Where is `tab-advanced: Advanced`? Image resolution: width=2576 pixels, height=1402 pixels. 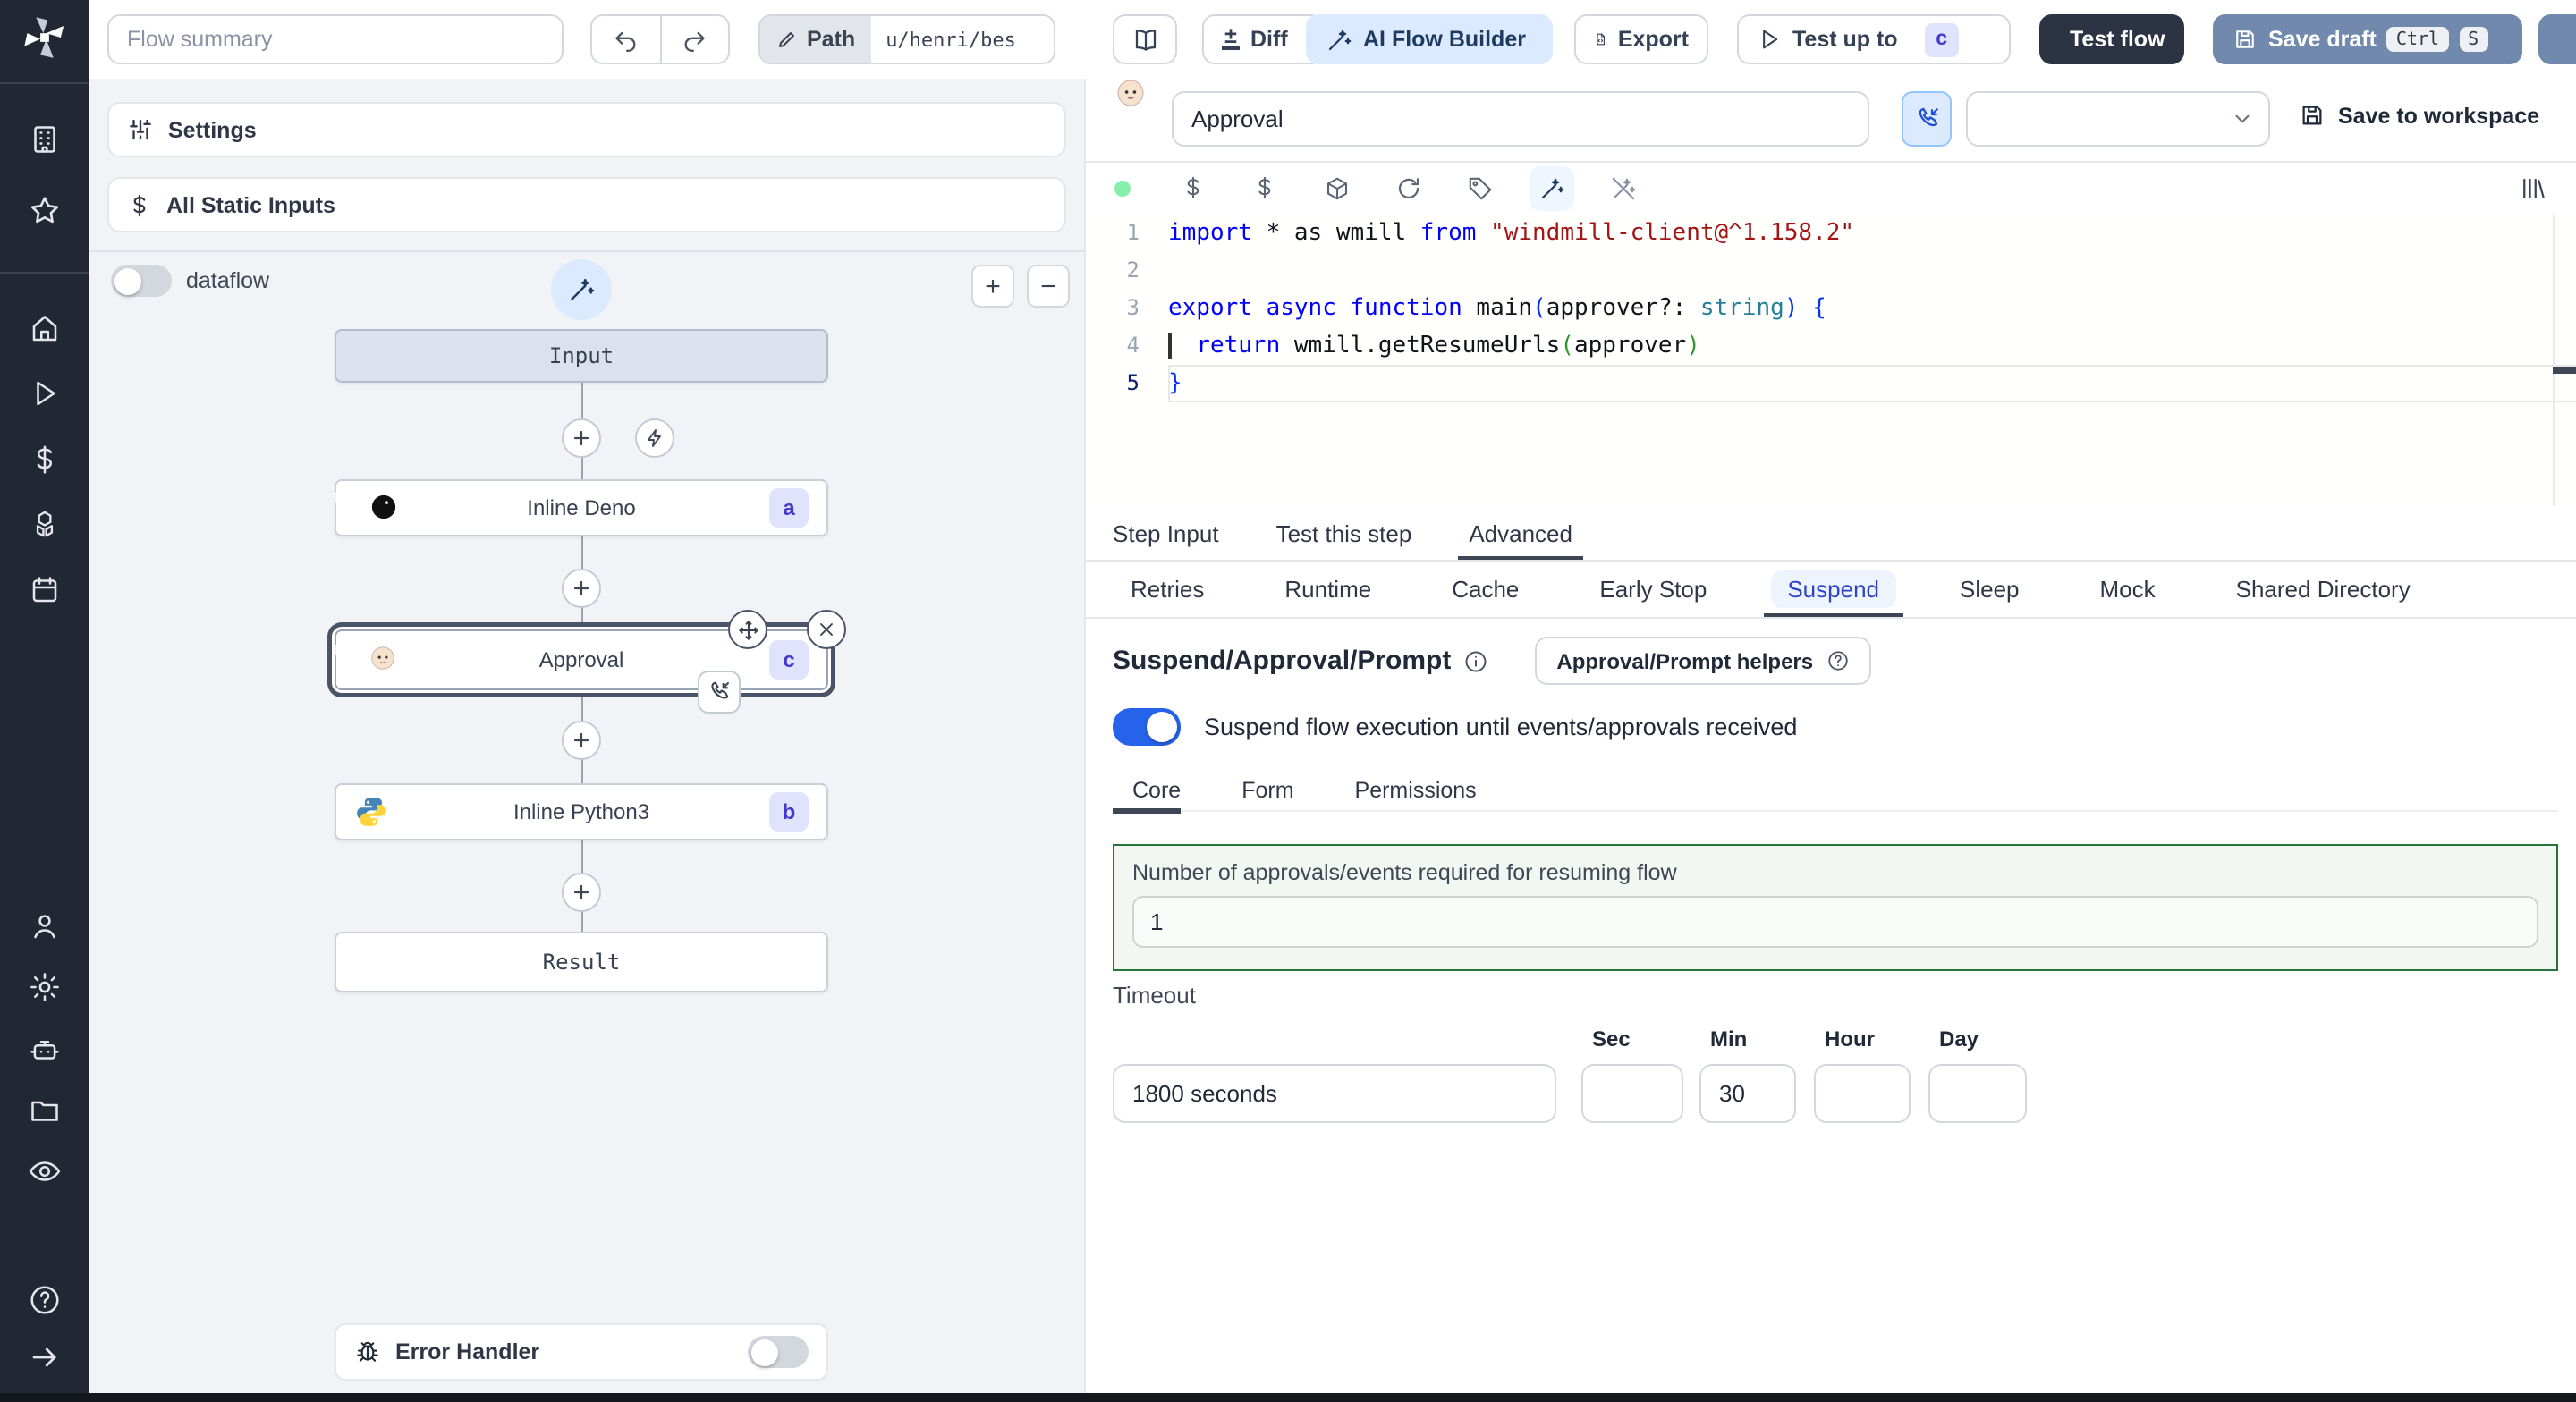
tab-advanced: Advanced is located at coordinates (1520, 533).